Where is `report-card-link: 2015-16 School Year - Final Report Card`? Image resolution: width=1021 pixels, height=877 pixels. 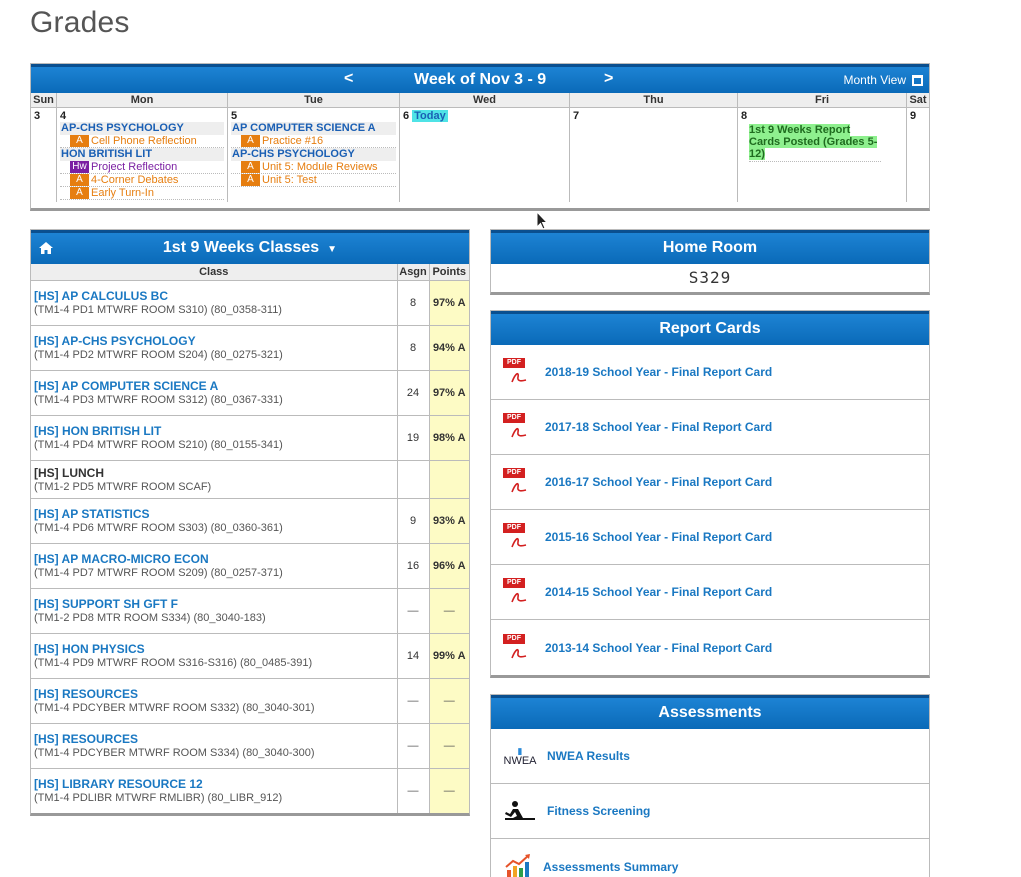
report-card-link: 2015-16 School Year - Final Report Card is located at coordinates (658, 537).